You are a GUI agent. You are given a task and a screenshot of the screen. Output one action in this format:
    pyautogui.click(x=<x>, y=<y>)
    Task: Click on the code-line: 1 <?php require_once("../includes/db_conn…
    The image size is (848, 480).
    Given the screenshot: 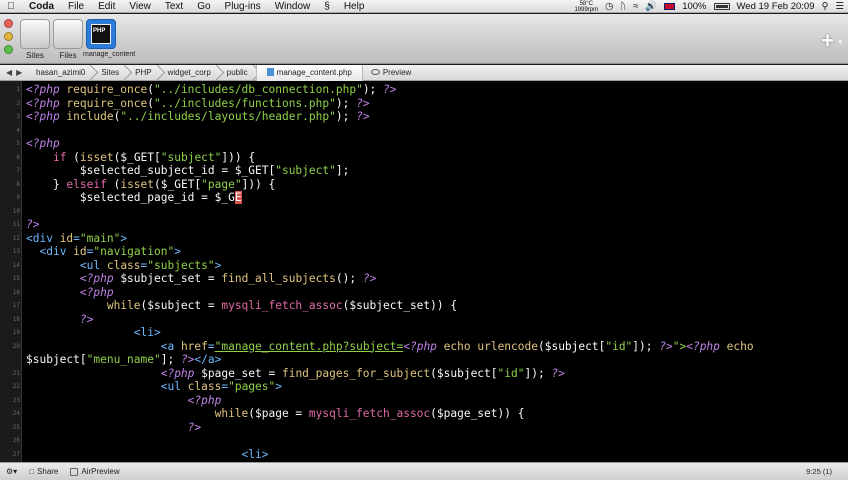 What is the action you would take?
    pyautogui.click(x=424, y=90)
    